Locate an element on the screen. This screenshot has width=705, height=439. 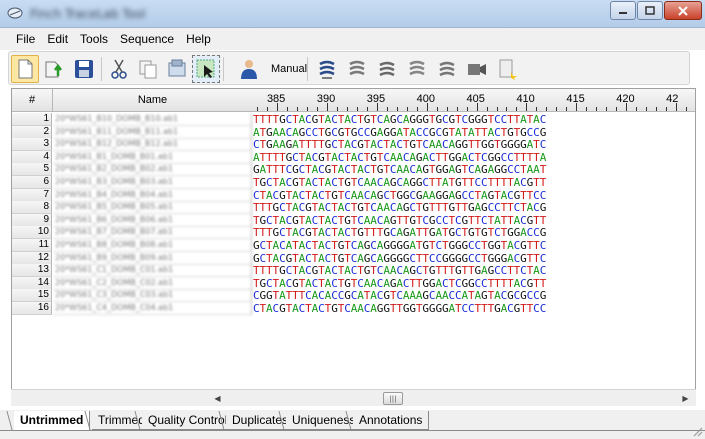
minimize-button is located at coordinates (623, 10).